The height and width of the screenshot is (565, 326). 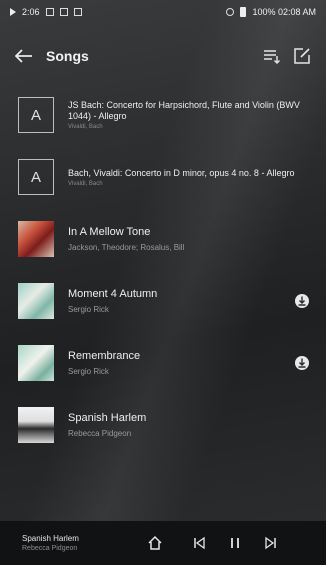 What do you see at coordinates (177, 301) in the screenshot?
I see `song-text: Moment 4 Autumn Sergio Rick` at bounding box center [177, 301].